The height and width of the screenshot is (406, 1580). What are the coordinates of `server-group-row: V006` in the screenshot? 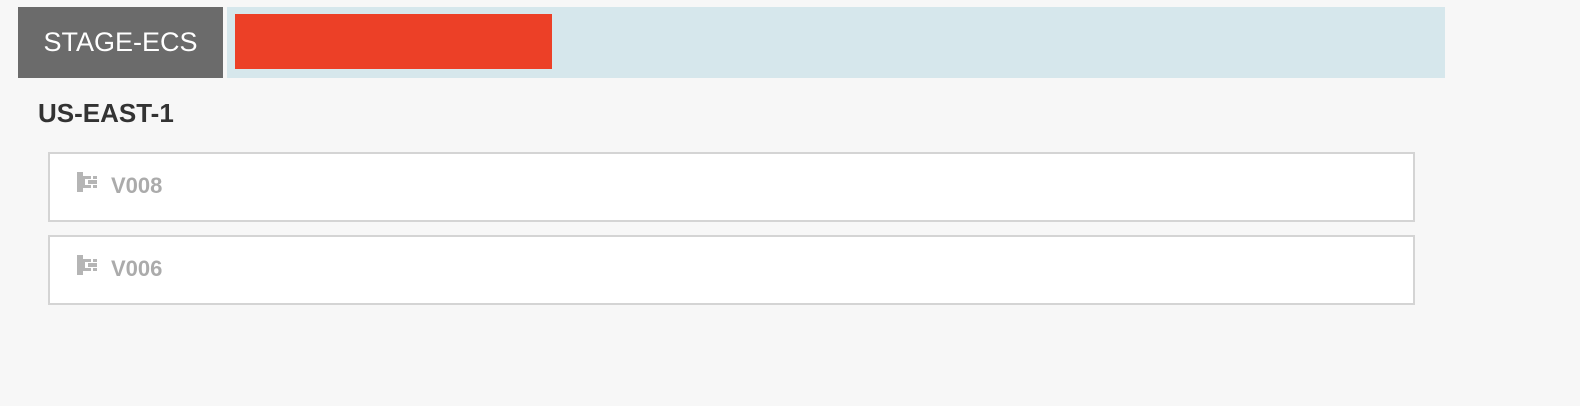 It's located at (731, 270).